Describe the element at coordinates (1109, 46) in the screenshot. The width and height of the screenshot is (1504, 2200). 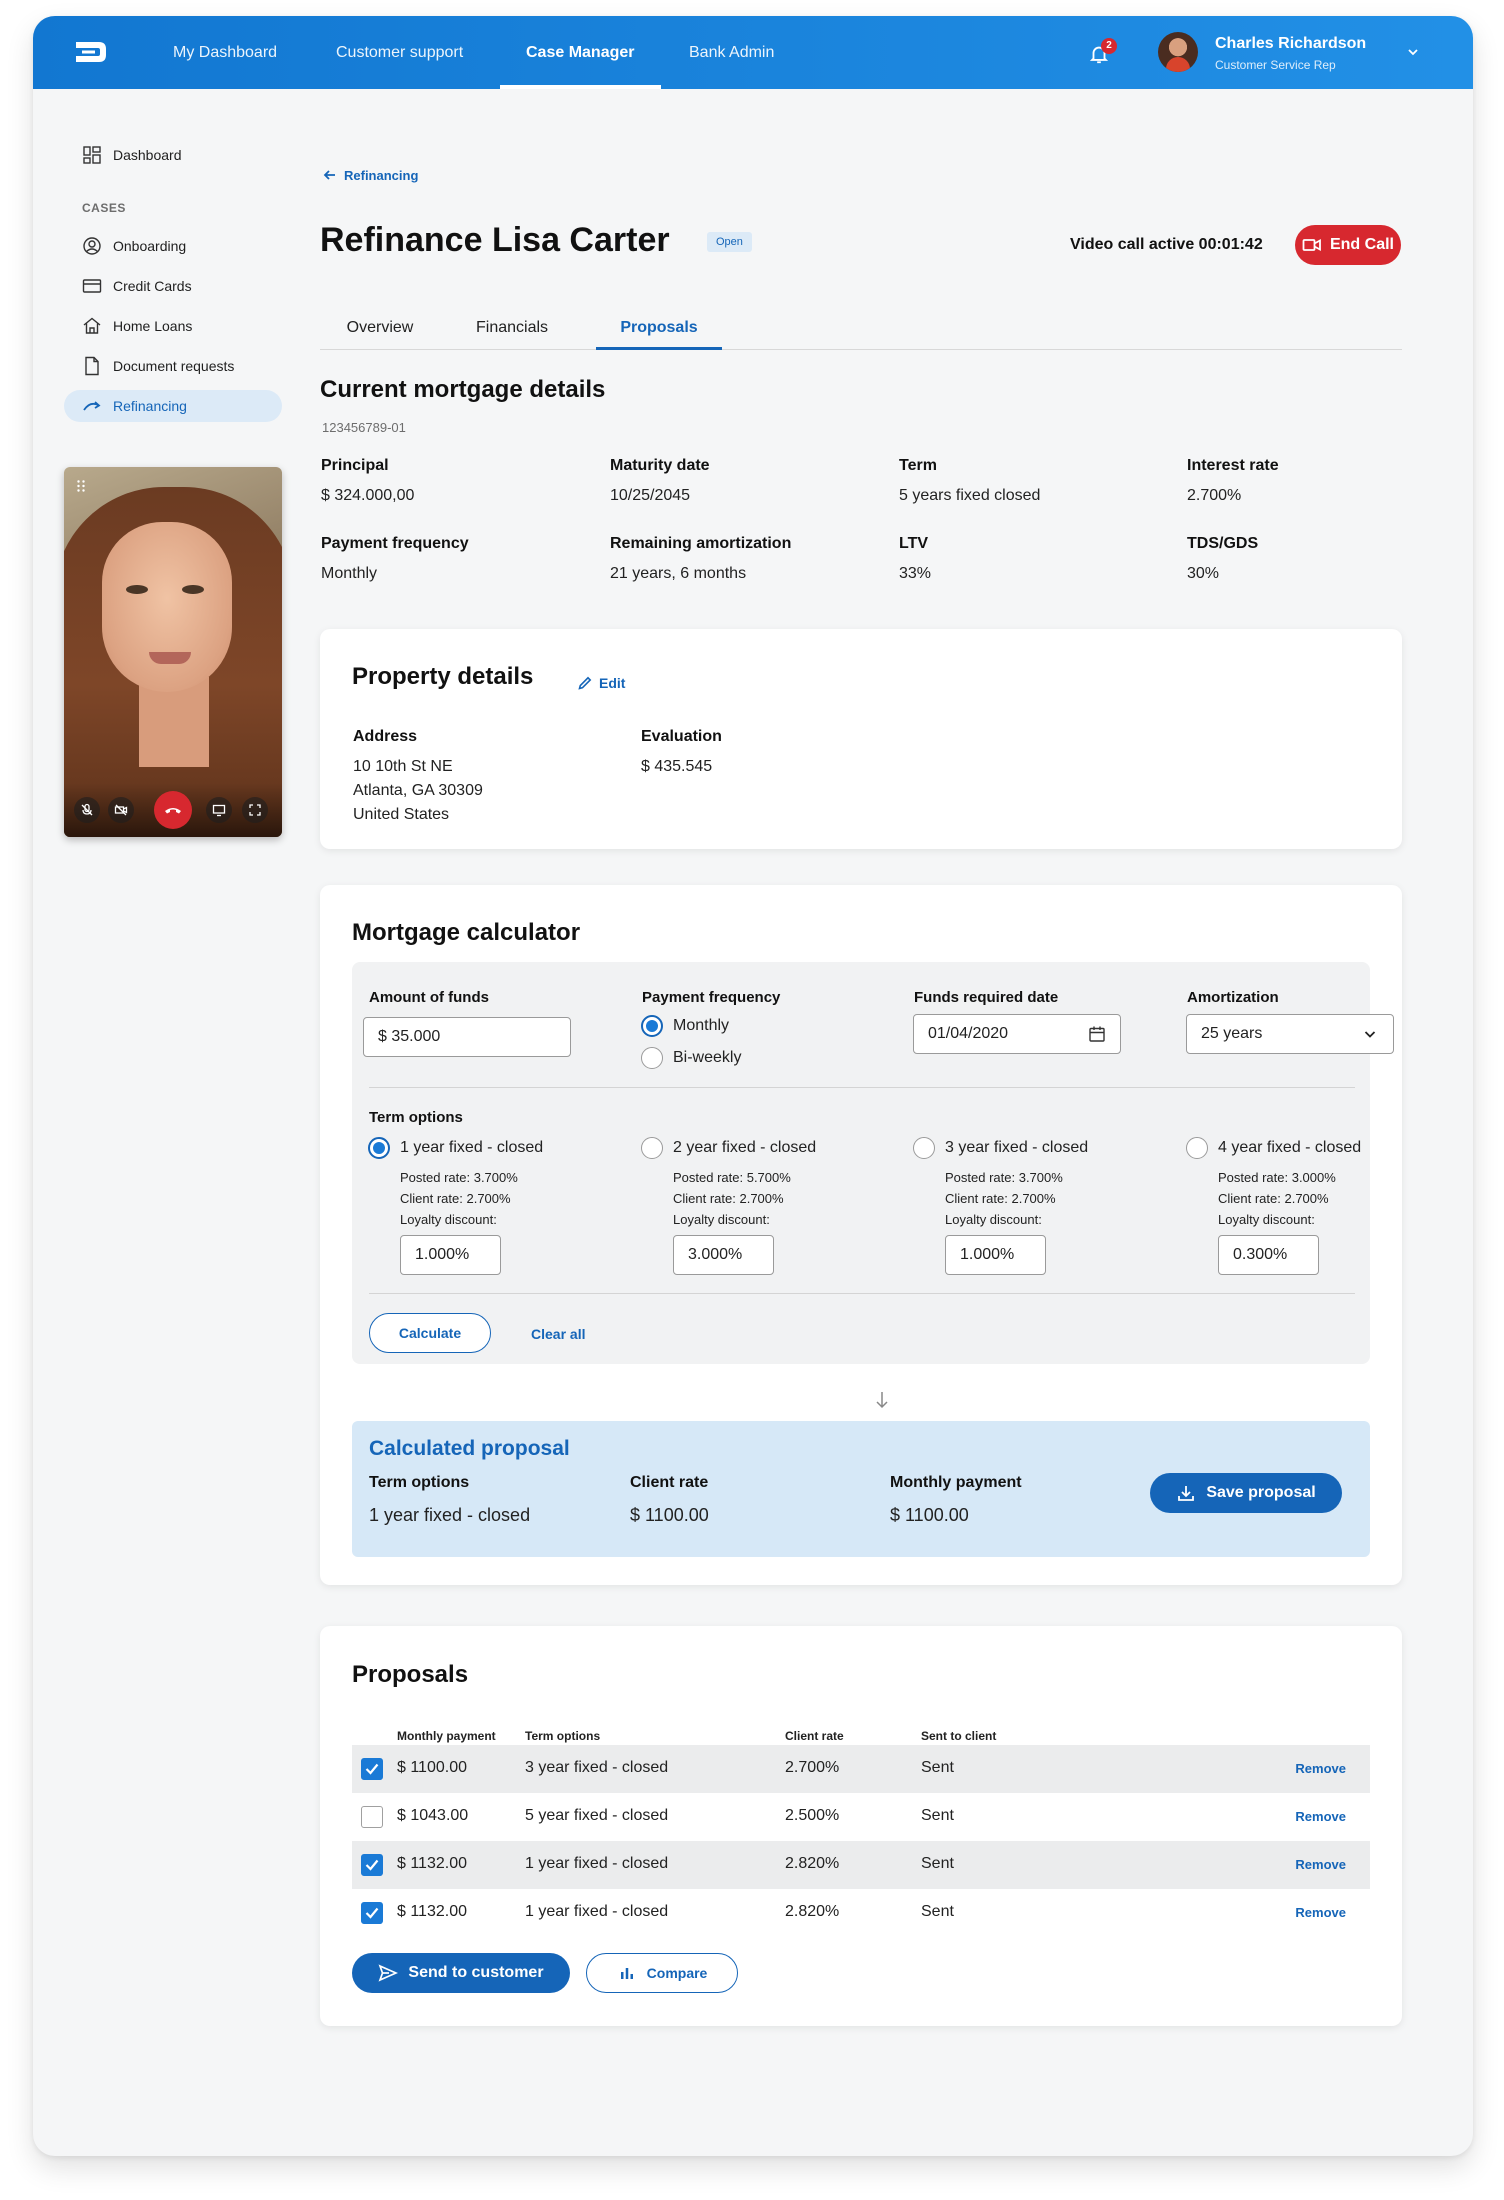
I see `notification-badge: 2` at that location.